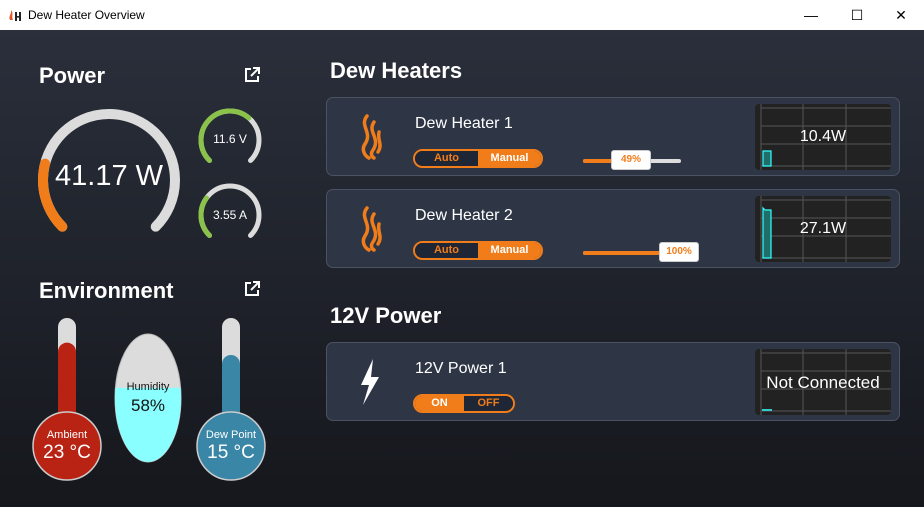 Image resolution: width=924 pixels, height=507 pixels. What do you see at coordinates (811, 15) in the screenshot?
I see `minimize-button: —` at bounding box center [811, 15].